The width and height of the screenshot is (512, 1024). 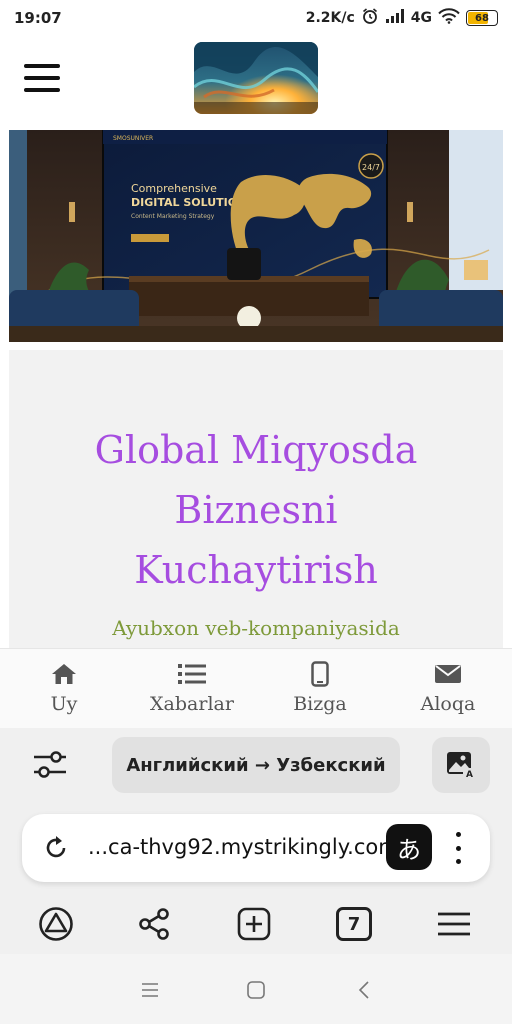 What do you see at coordinates (330, 18) in the screenshot?
I see `net-speed: 2.2K/c` at bounding box center [330, 18].